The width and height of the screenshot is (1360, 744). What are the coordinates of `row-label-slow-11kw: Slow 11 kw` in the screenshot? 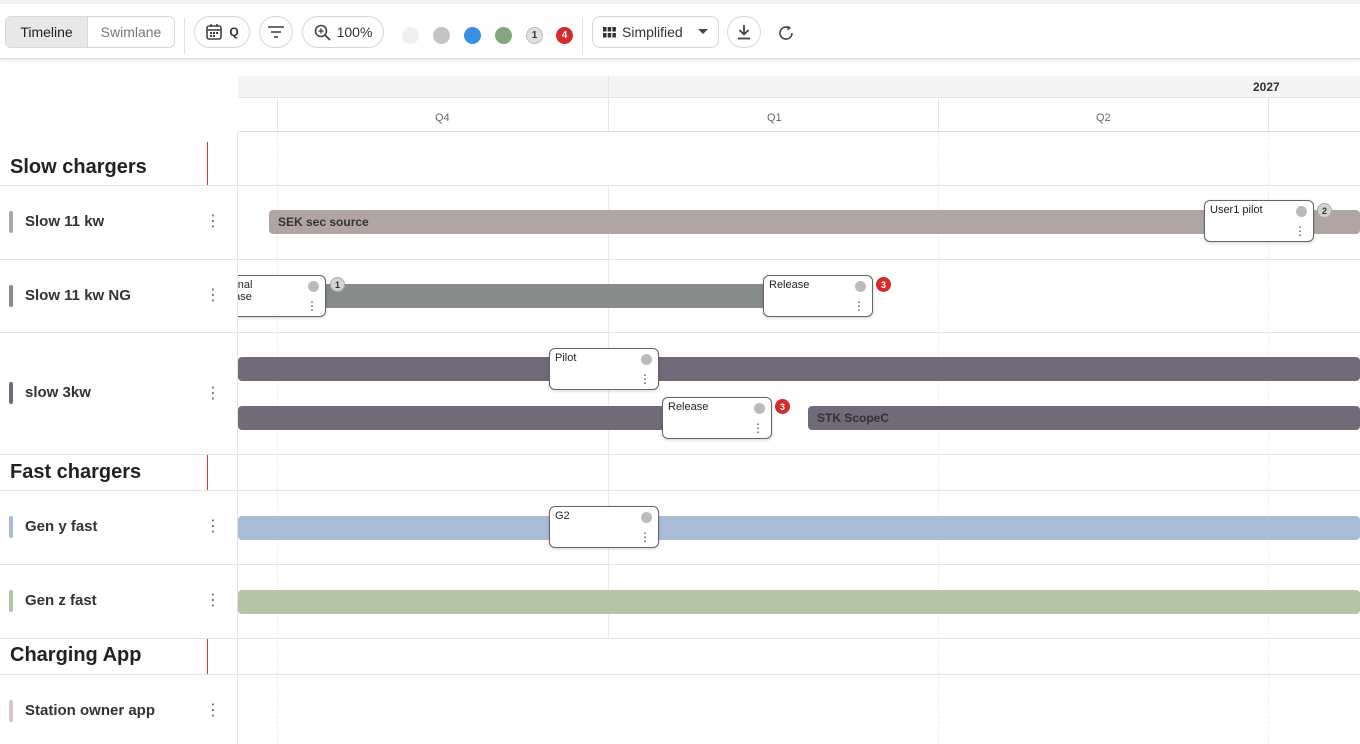 It's located at (64, 221).